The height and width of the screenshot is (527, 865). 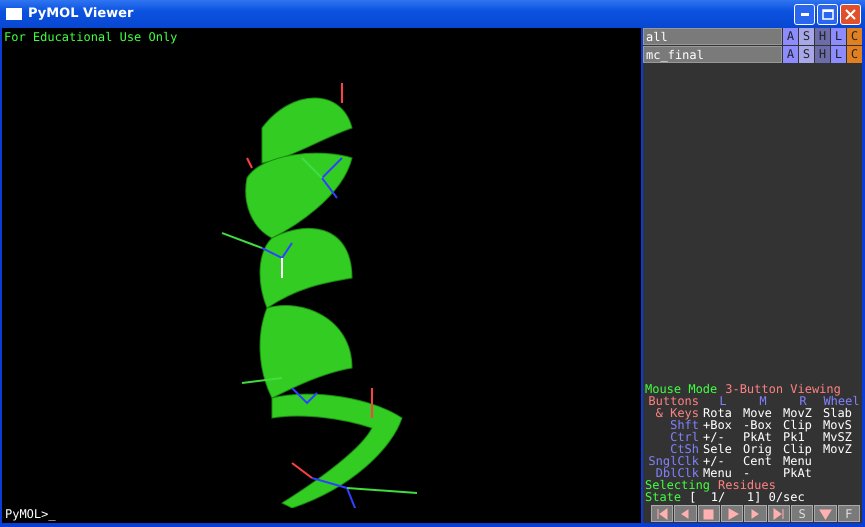 I want to click on maximize-button, so click(x=827, y=14).